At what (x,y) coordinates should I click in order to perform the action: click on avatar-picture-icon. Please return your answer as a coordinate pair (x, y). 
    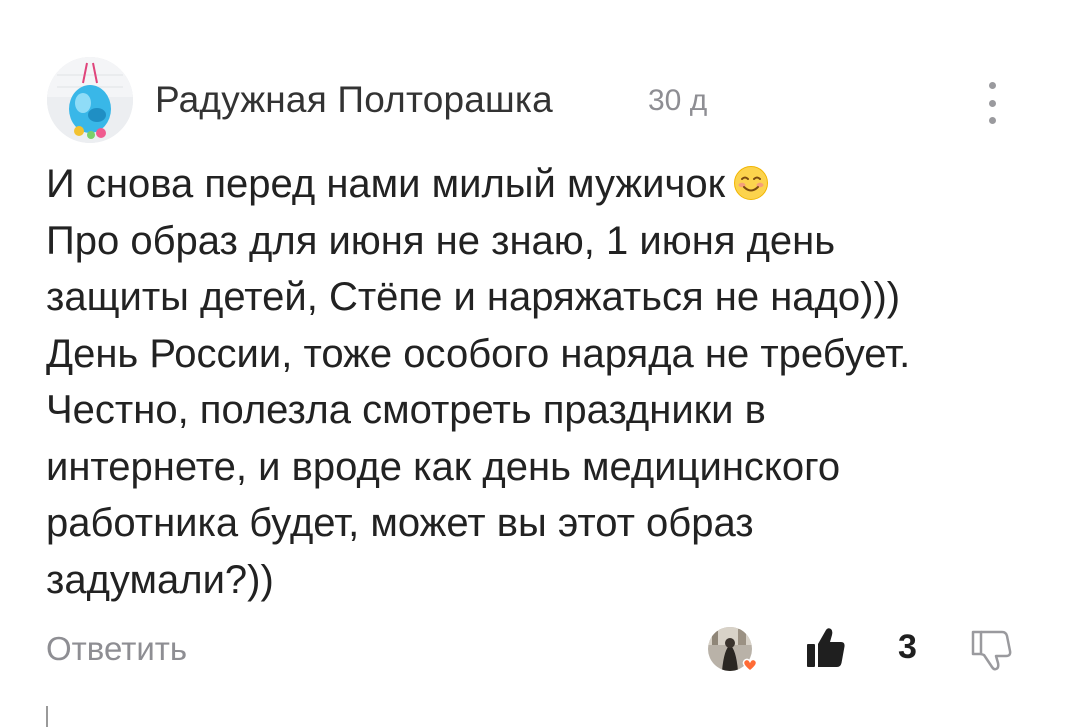
    Looking at the image, I should click on (90, 100).